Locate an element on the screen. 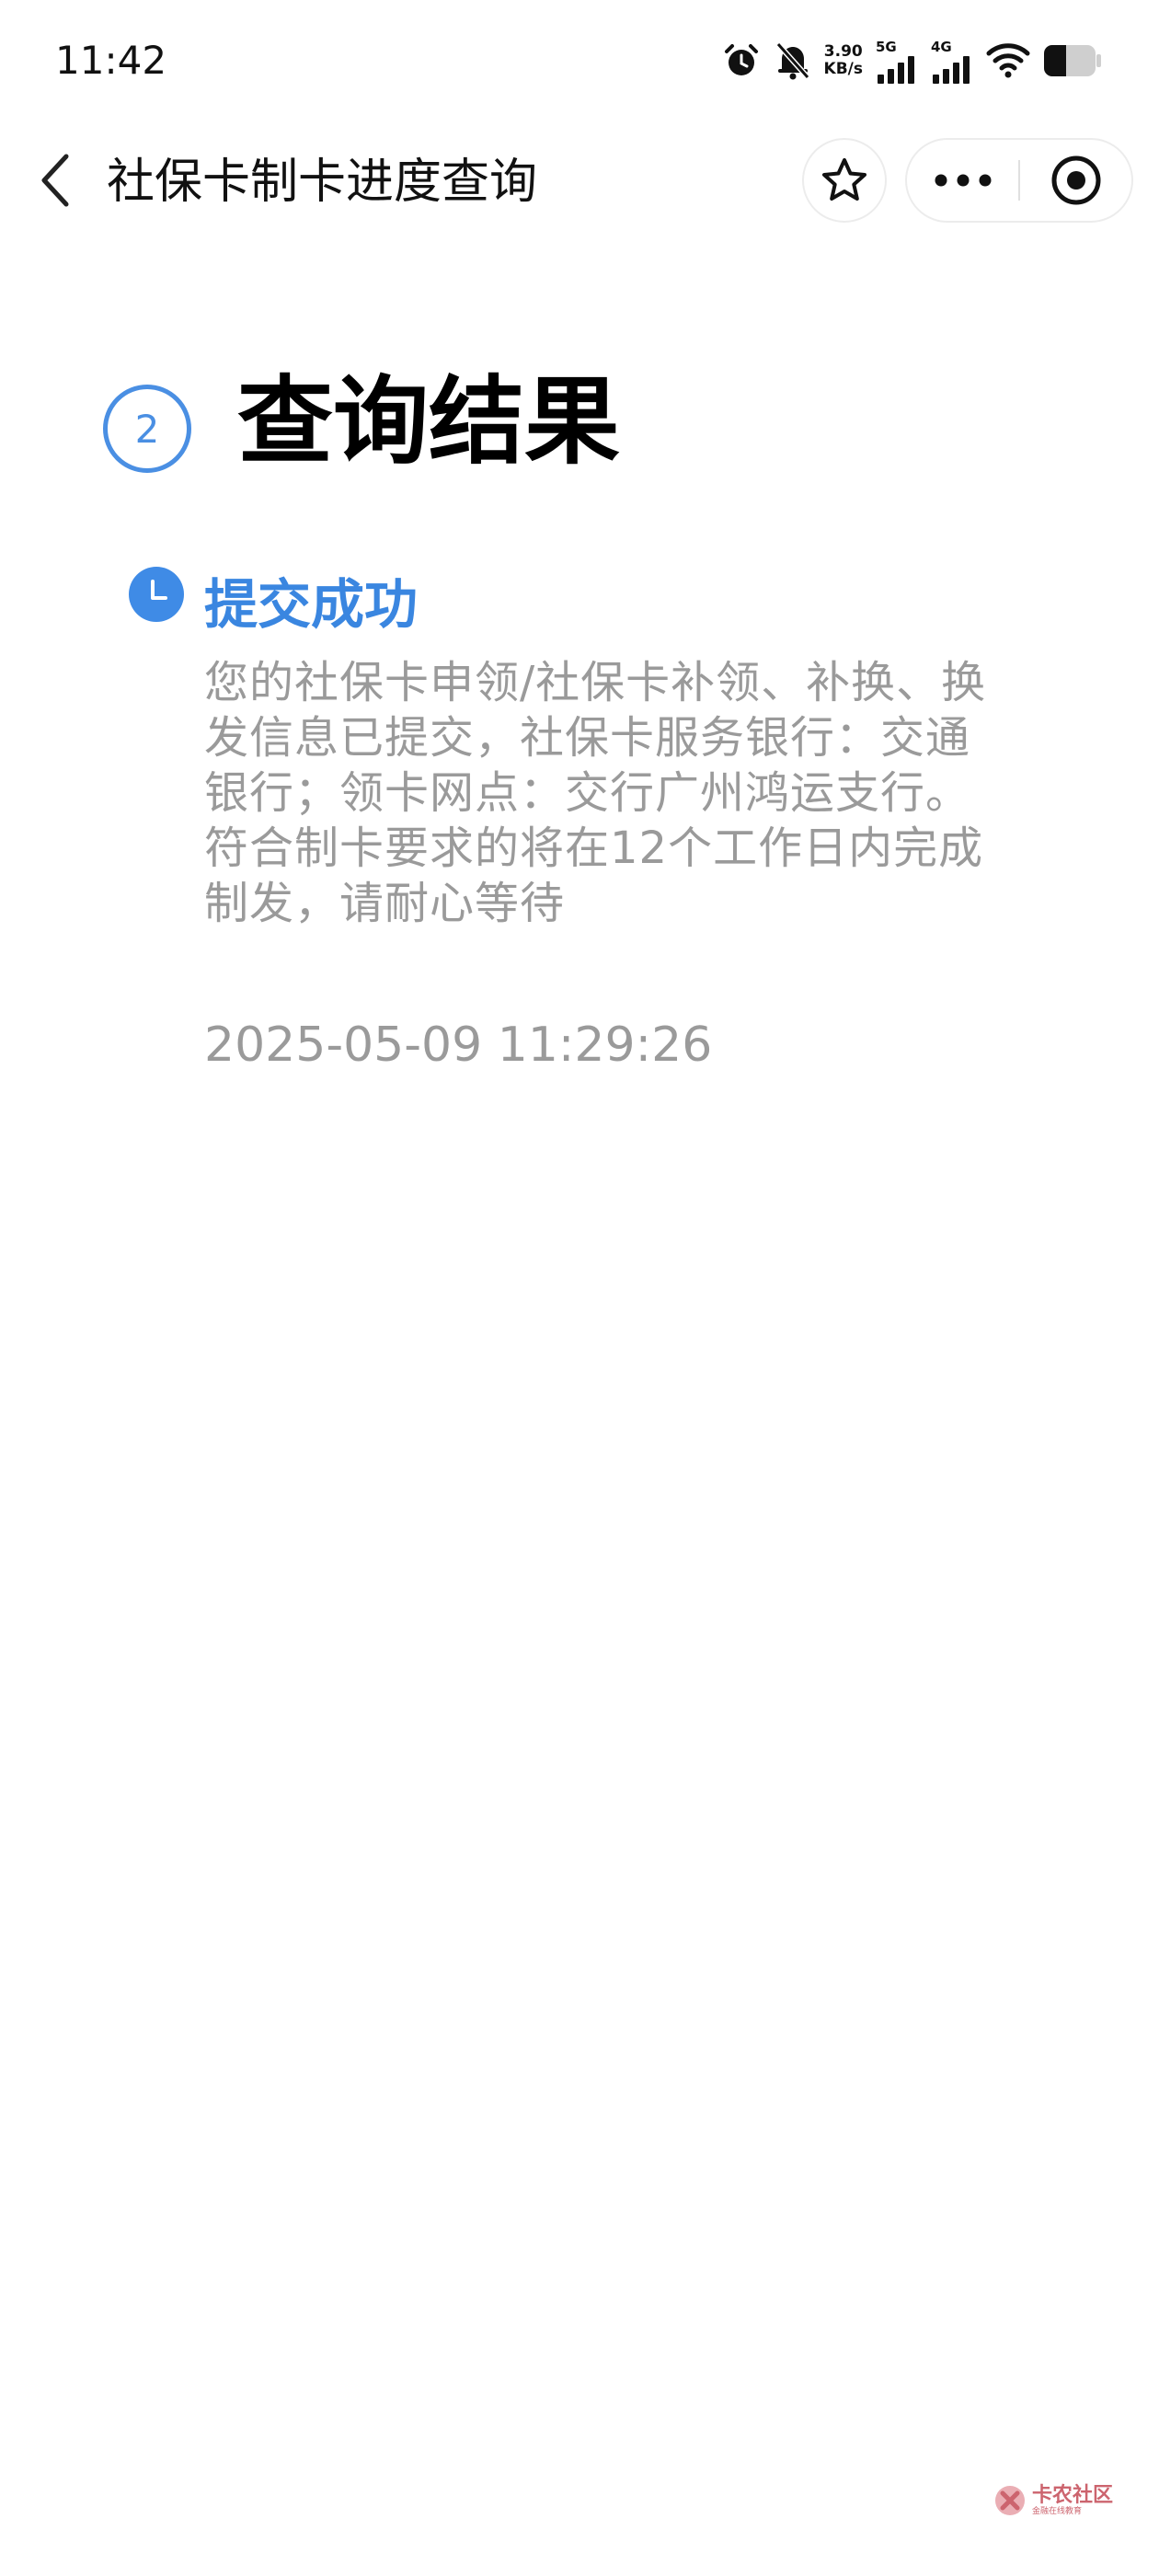  watermark-logo-icon is located at coordinates (1010, 2500).